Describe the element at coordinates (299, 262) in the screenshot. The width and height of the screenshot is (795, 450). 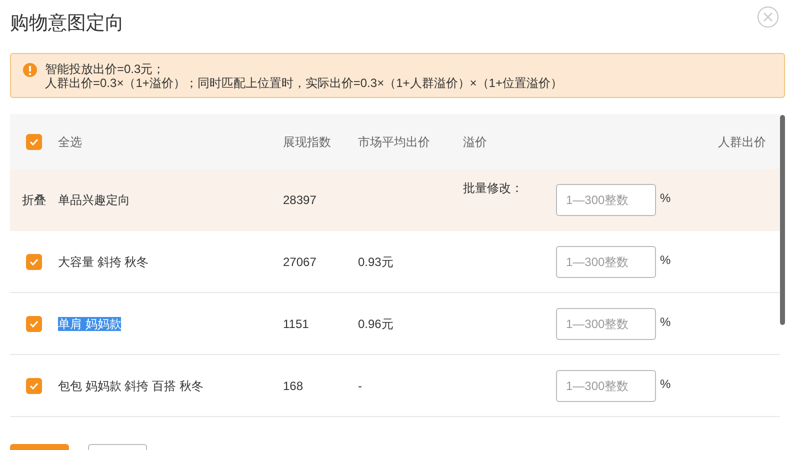
I see `table-cell-text: 27067` at that location.